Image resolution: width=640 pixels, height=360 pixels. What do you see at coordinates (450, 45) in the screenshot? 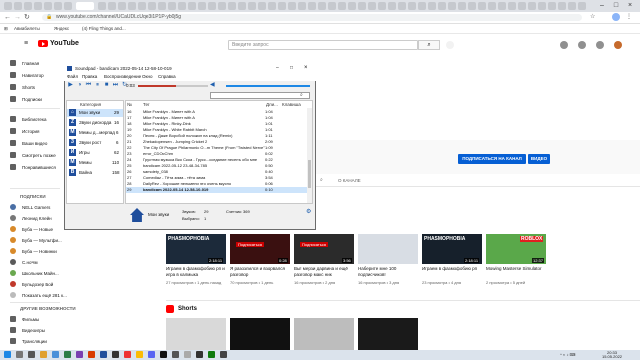
I see `mic-icon` at bounding box center [450, 45].